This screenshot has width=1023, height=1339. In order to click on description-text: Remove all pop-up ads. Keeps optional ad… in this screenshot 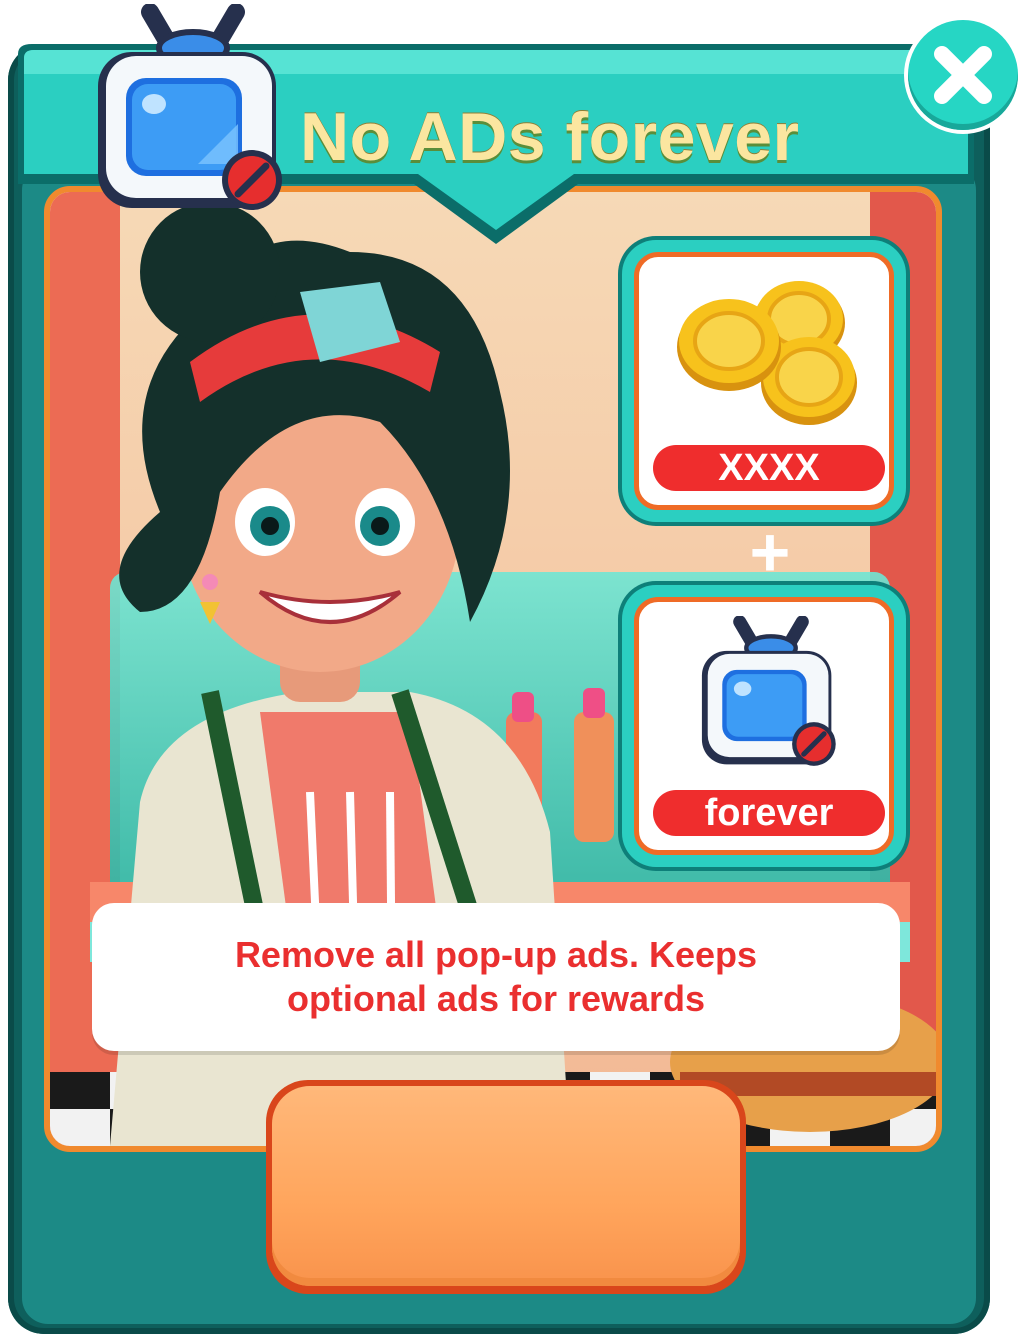, I will do `click(496, 976)`.